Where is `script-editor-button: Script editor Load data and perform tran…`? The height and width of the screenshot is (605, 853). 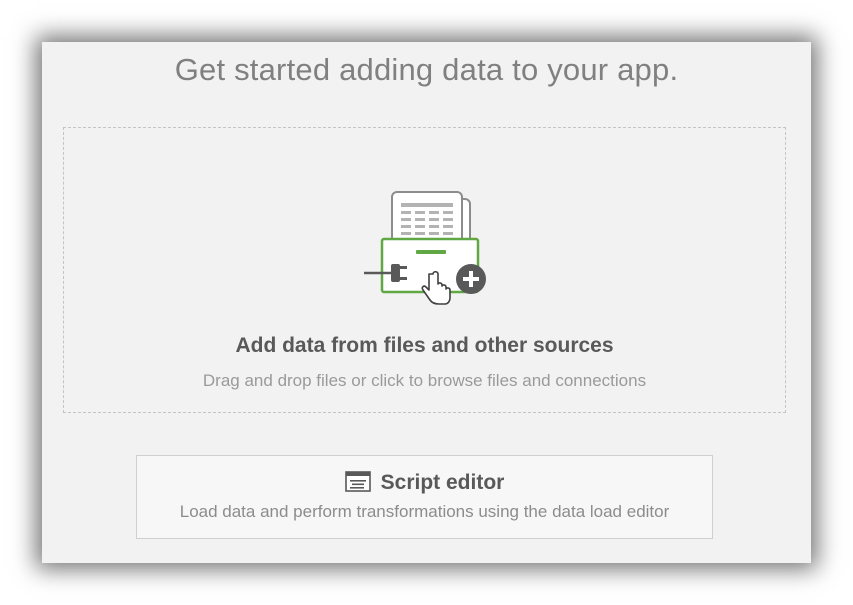 script-editor-button: Script editor Load data and perform tran… is located at coordinates (424, 497).